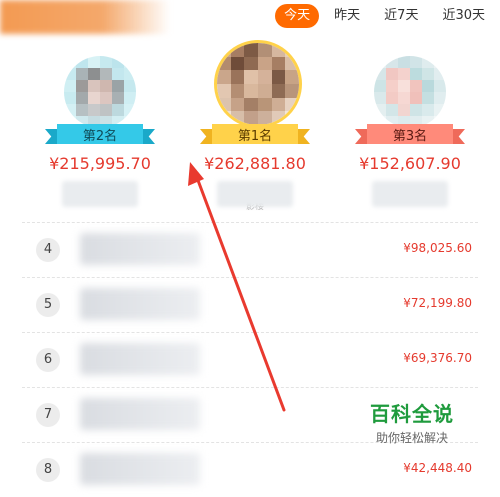  What do you see at coordinates (250, 249) in the screenshot?
I see `list-item: 4 ¥98,025.60` at bounding box center [250, 249].